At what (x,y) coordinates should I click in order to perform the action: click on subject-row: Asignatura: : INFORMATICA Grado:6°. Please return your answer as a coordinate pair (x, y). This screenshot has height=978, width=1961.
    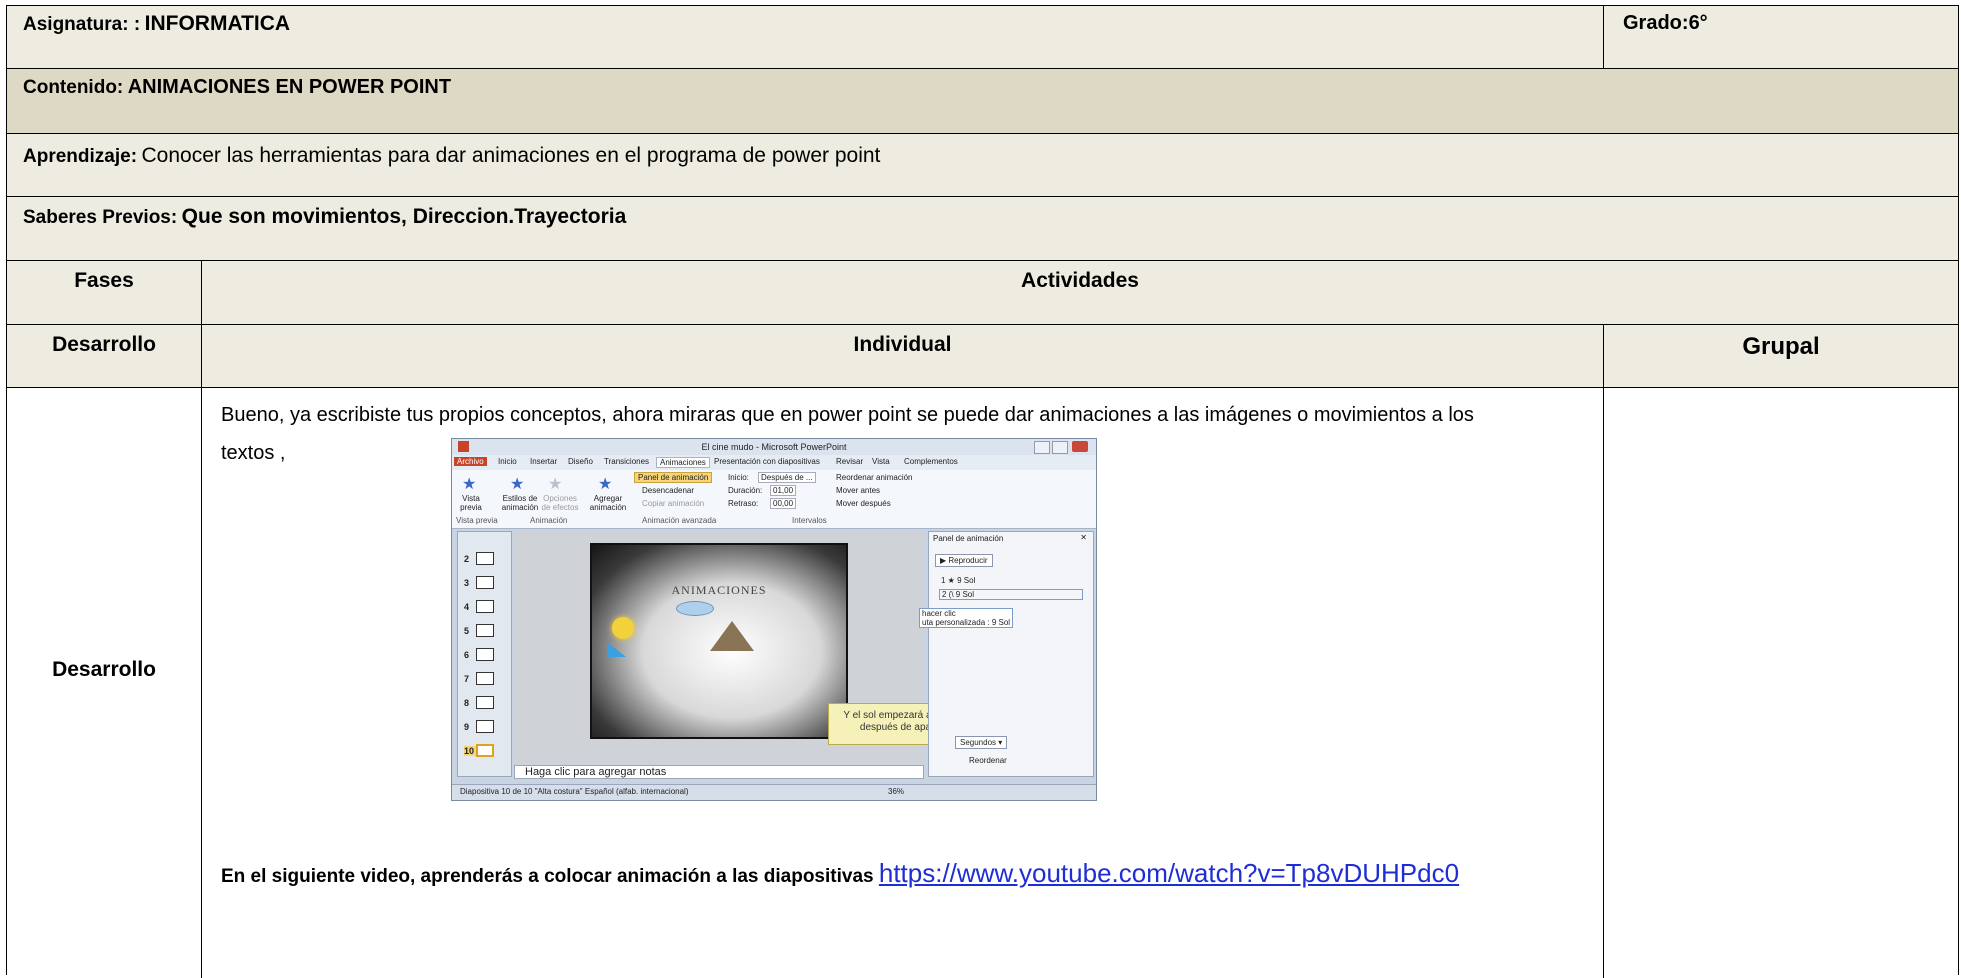
    Looking at the image, I should click on (982, 37).